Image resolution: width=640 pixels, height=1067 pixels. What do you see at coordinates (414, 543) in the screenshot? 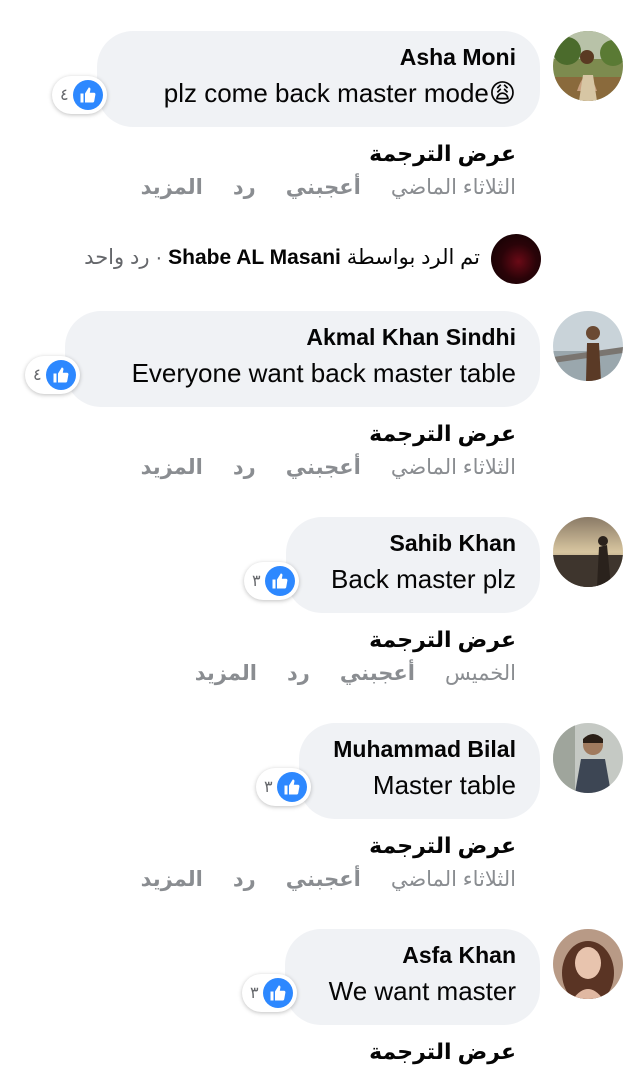
I see `comment-author: Sahib Khan` at bounding box center [414, 543].